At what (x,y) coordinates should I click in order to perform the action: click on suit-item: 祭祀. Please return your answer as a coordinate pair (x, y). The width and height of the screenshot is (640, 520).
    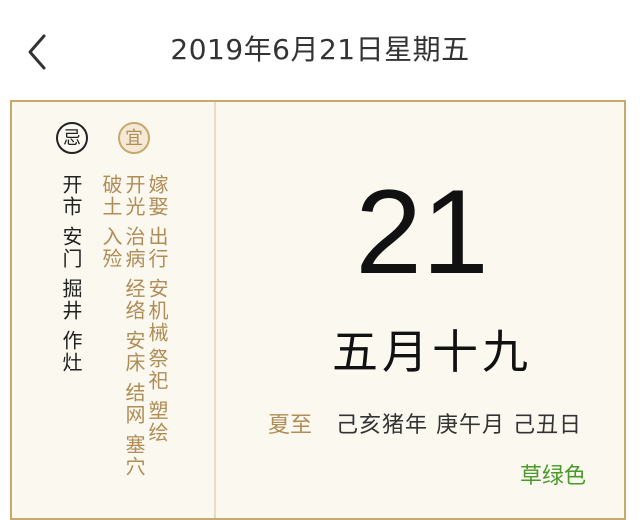
    Looking at the image, I should click on (157, 370).